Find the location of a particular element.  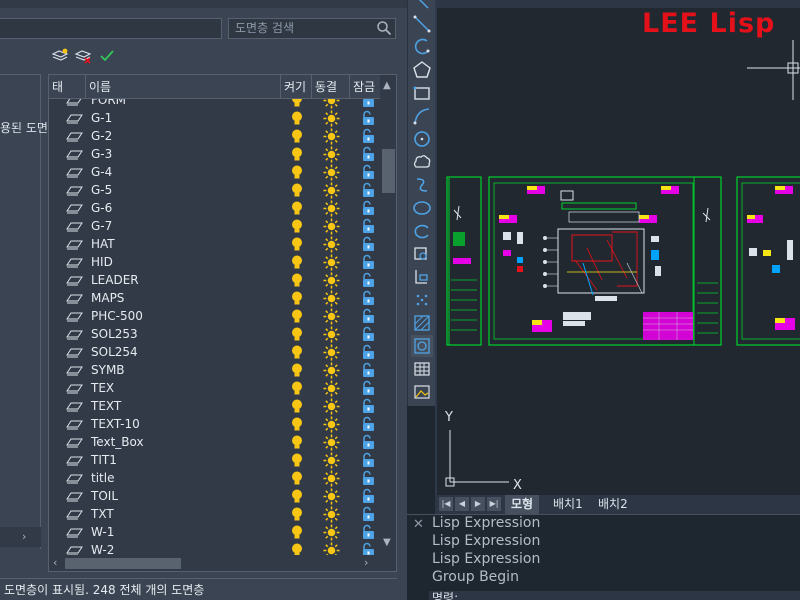

revision-cloud-icon is located at coordinates (422, 162).